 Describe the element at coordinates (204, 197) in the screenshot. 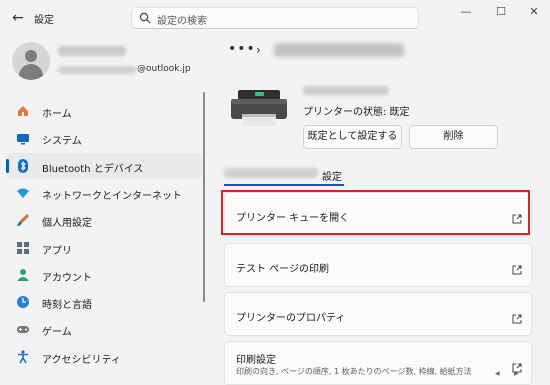

I see `sidebar-scrollbar` at that location.